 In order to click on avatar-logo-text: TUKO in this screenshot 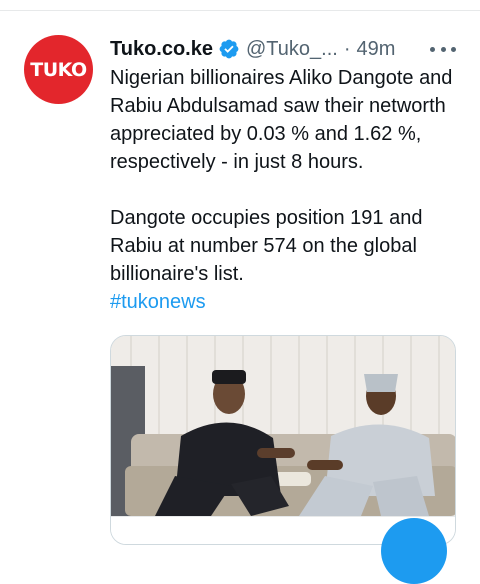, I will do `click(58, 69)`.